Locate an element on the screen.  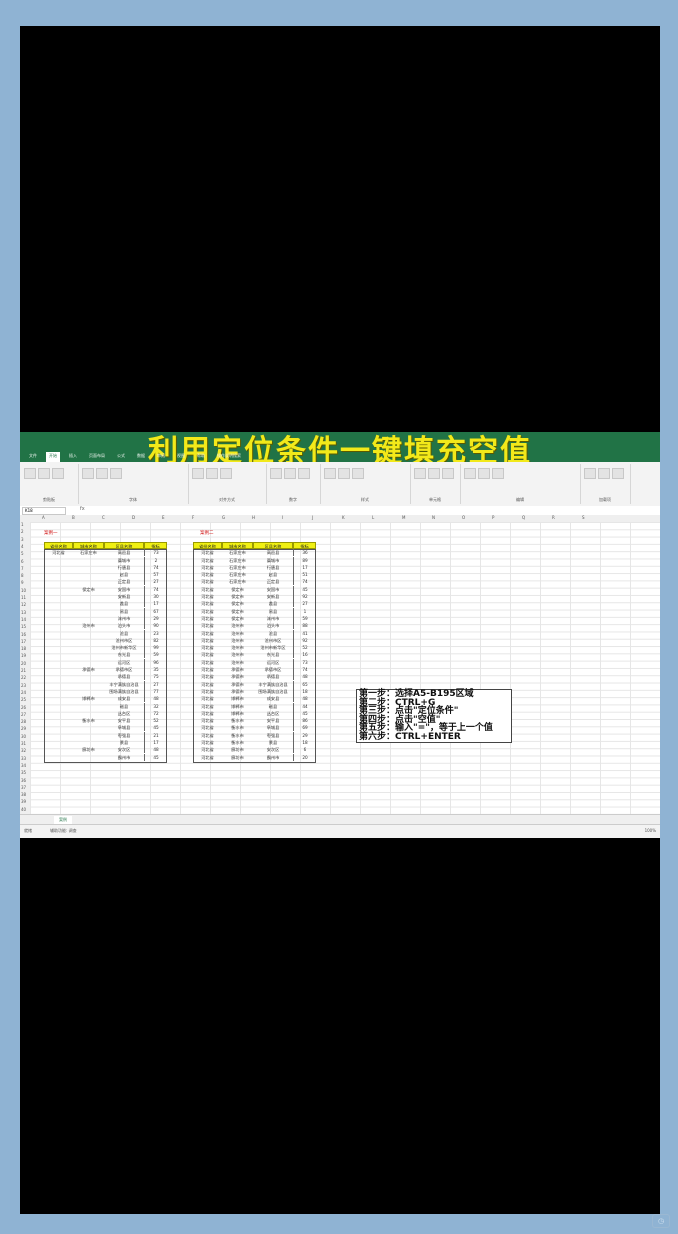
left-table-cell: 52 is located at coordinates (155, 721).